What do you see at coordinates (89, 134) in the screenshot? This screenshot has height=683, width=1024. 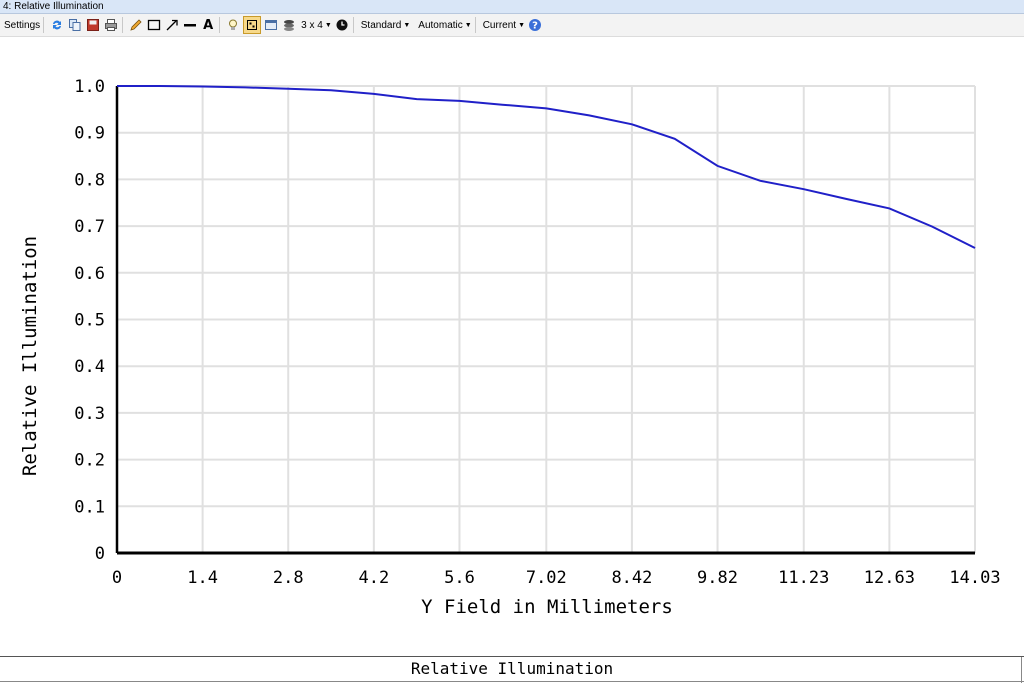 I see `y-tick-label: 0.9` at bounding box center [89, 134].